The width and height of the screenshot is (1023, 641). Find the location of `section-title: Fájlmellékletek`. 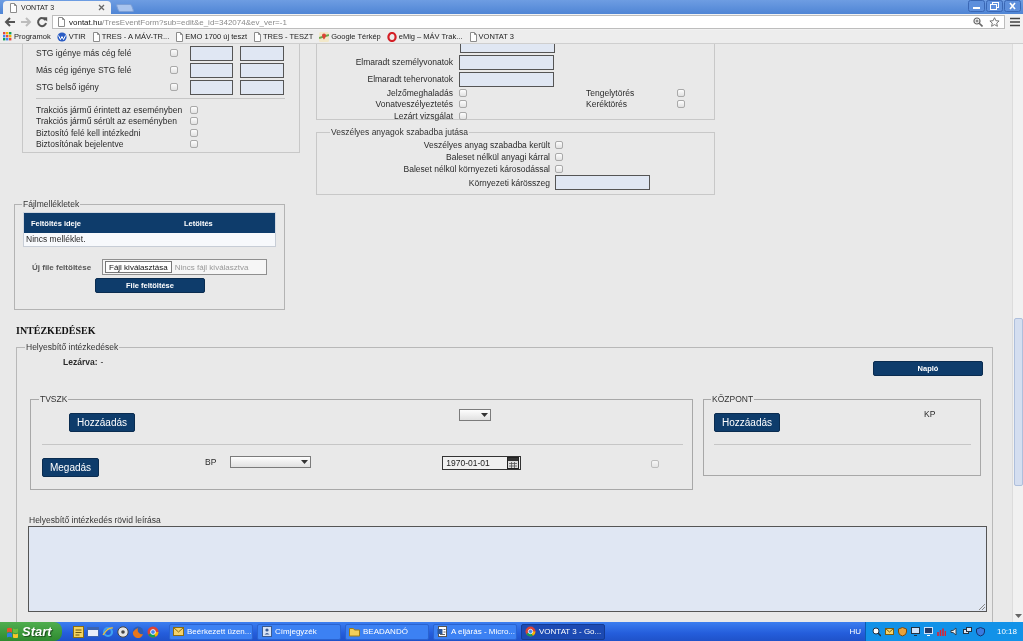

section-title: Fájlmellékletek is located at coordinates (51, 204).